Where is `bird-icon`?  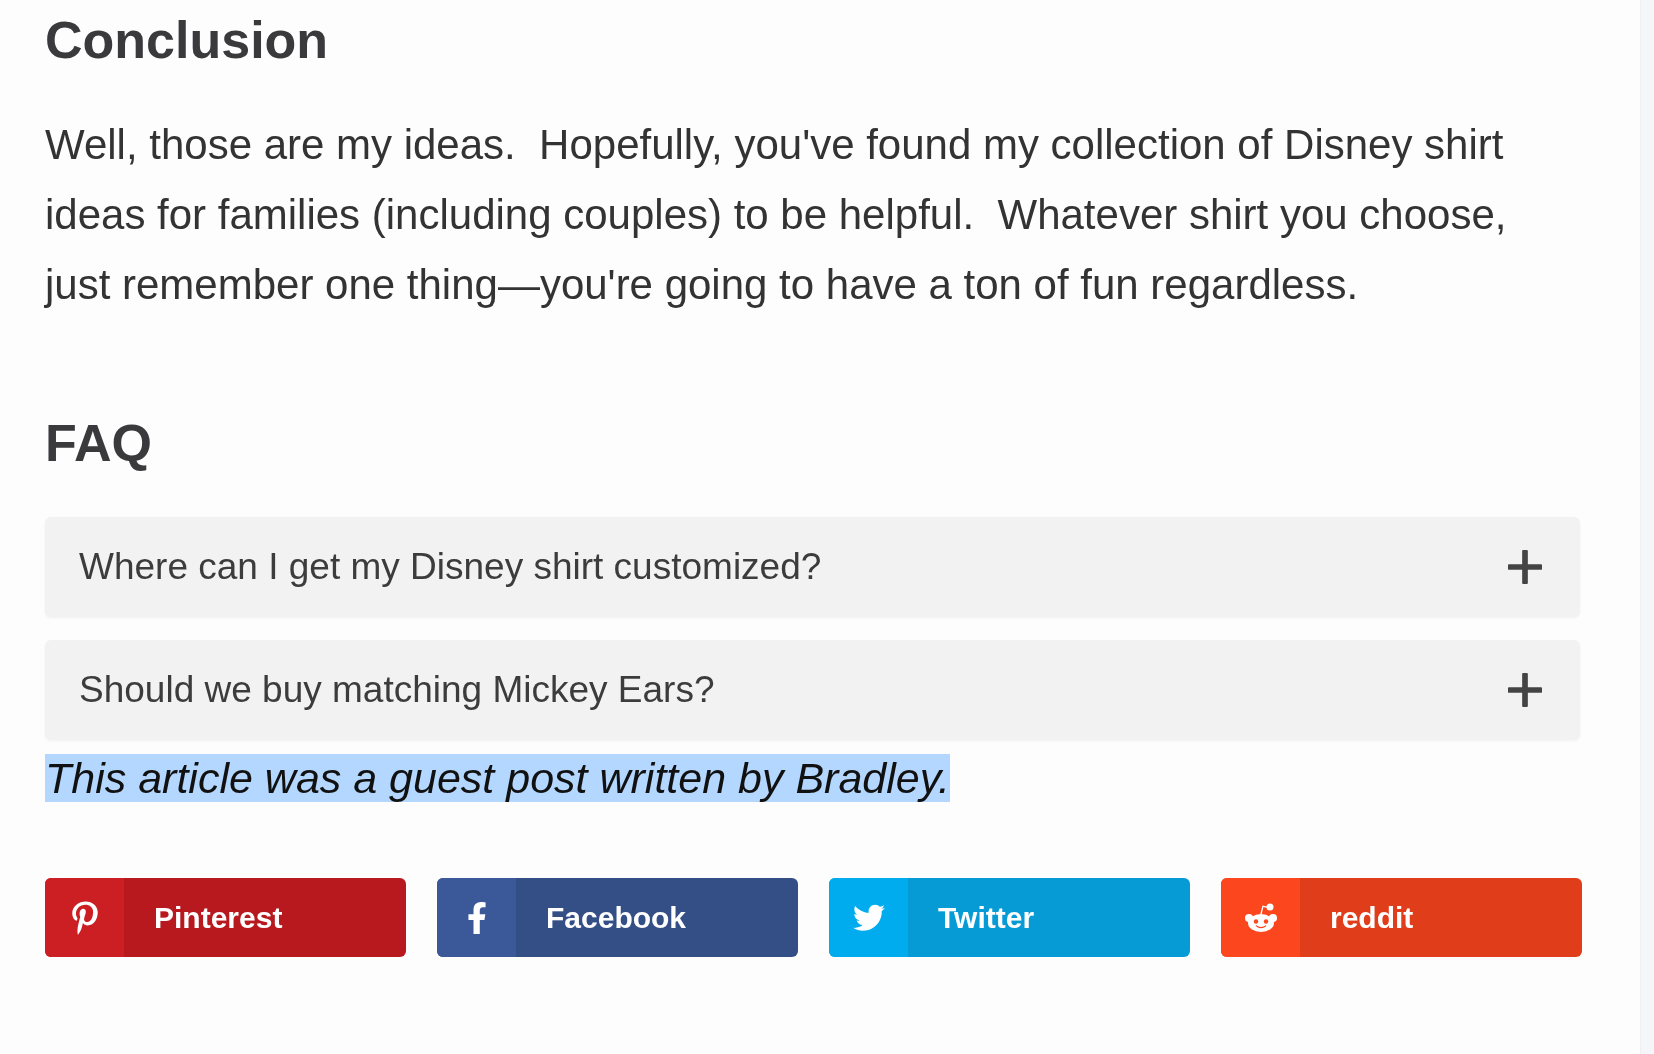
bird-icon is located at coordinates (868, 917).